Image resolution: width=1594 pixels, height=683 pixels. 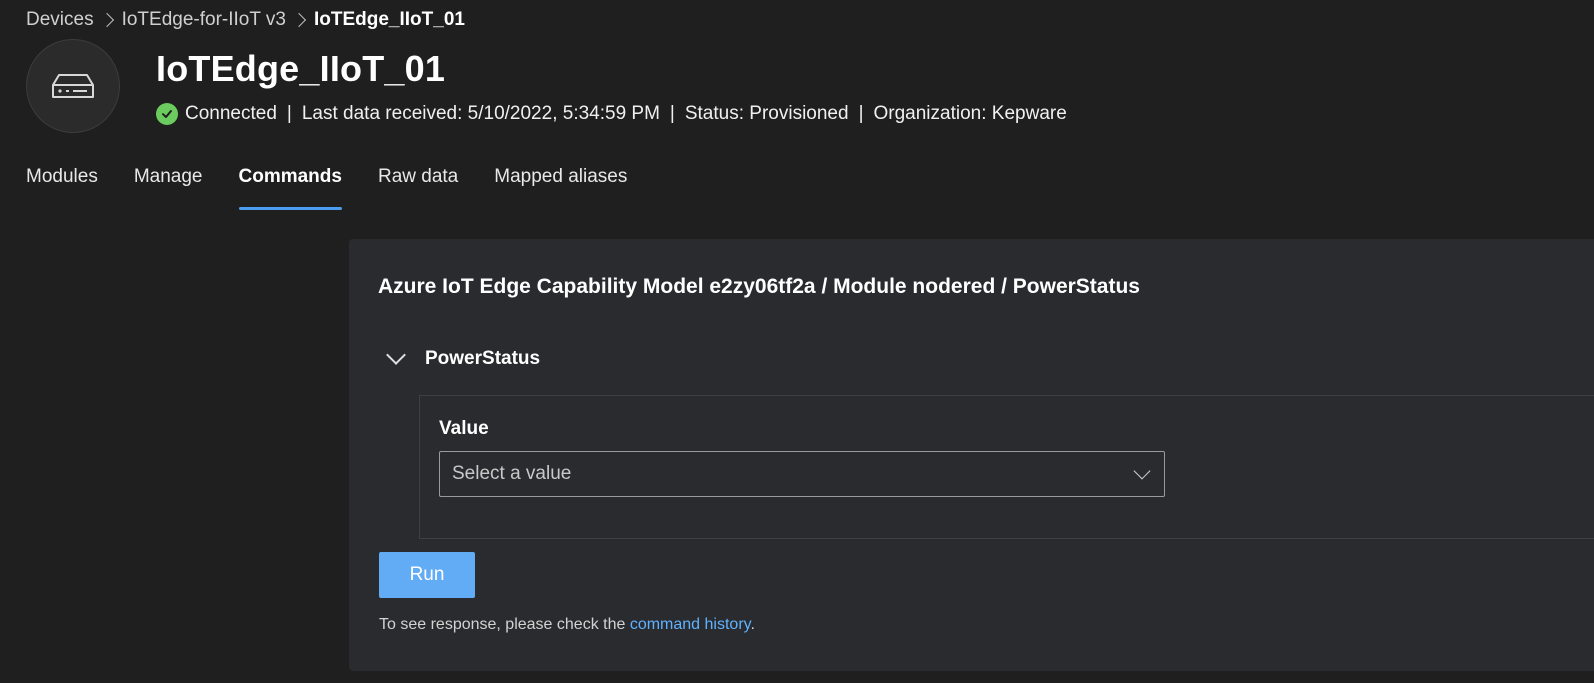 What do you see at coordinates (427, 575) in the screenshot?
I see `run-button: Run` at bounding box center [427, 575].